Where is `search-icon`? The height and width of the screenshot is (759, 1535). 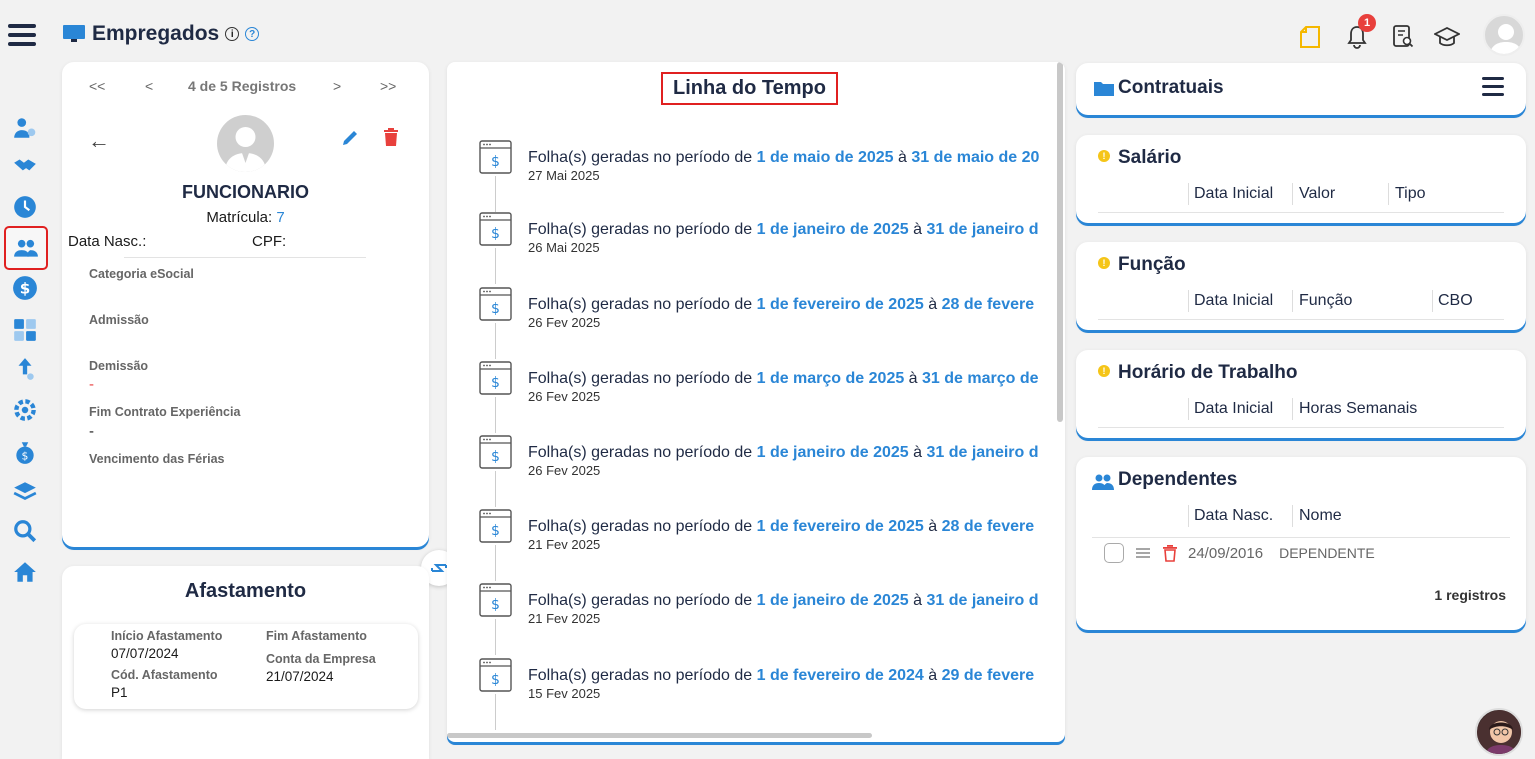
search-icon is located at coordinates (25, 531).